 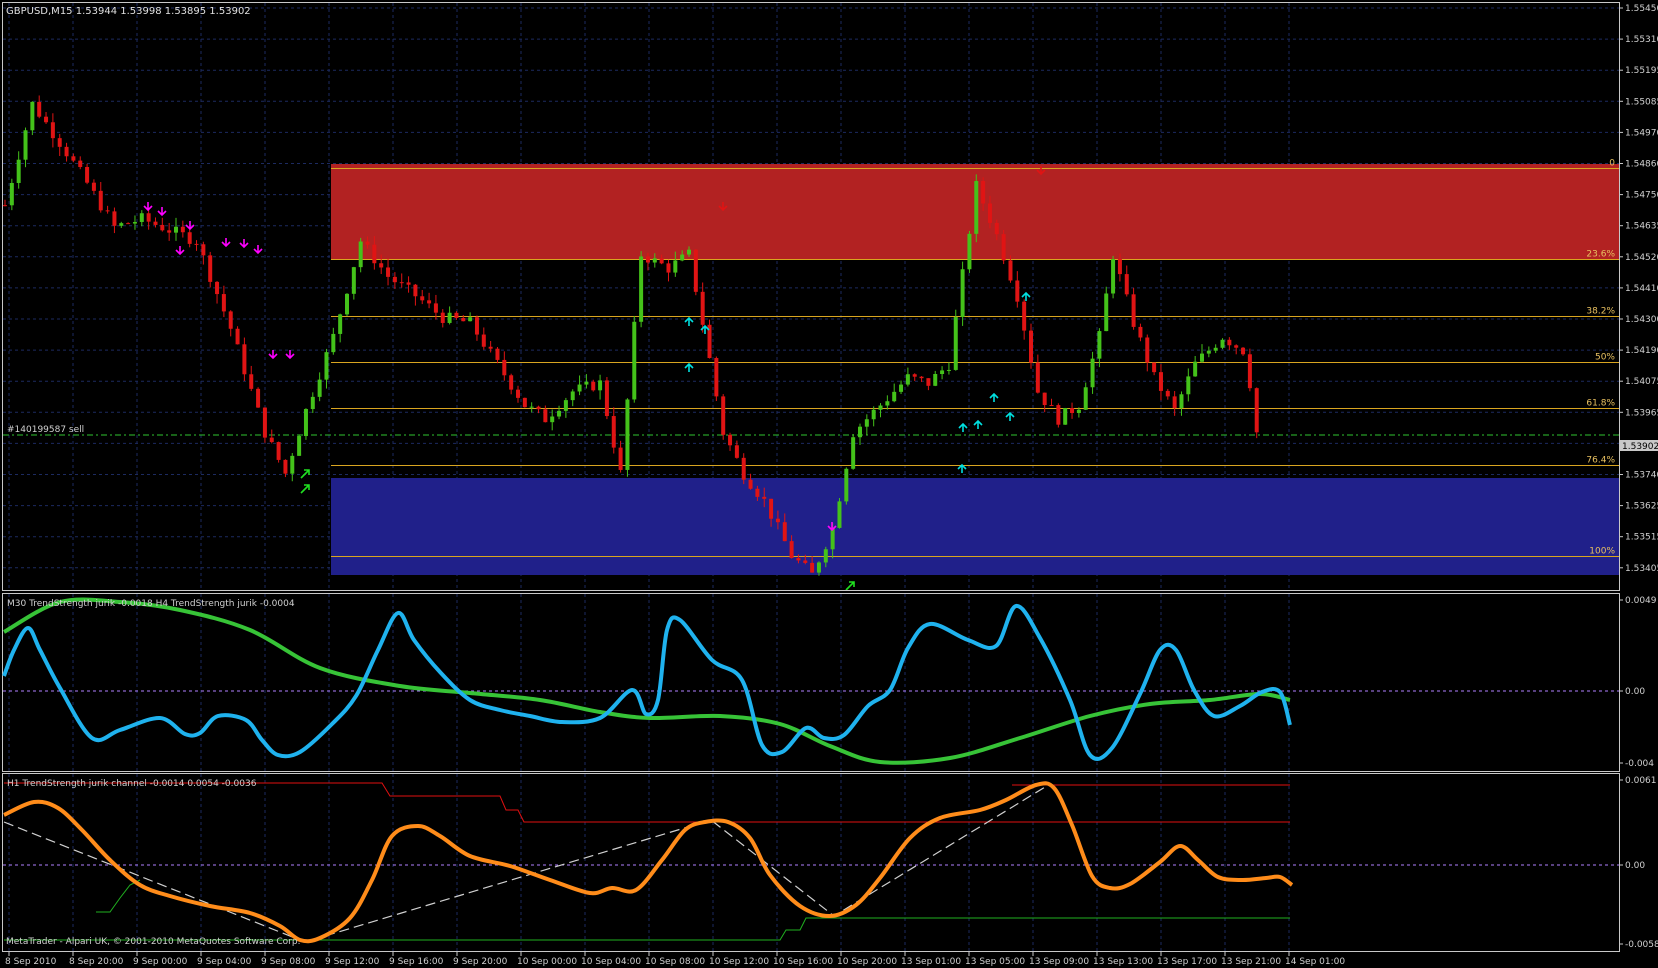 I want to click on price-tick-label: 1.55310, so click(x=1641, y=40).